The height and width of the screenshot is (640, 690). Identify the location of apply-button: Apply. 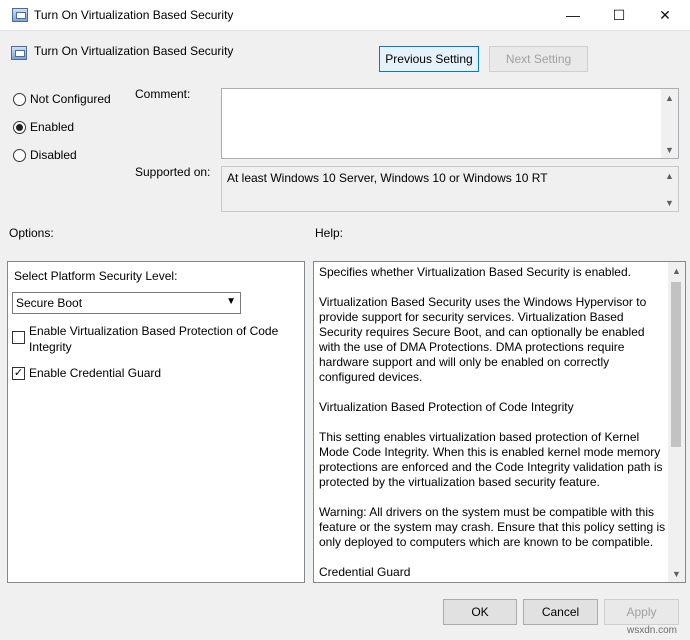
(641, 612).